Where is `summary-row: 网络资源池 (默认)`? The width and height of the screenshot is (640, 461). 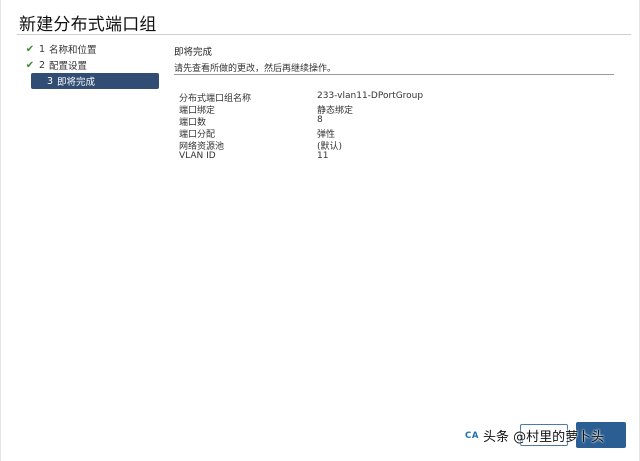
summary-row: 网络资源池 (默认) is located at coordinates (329, 145).